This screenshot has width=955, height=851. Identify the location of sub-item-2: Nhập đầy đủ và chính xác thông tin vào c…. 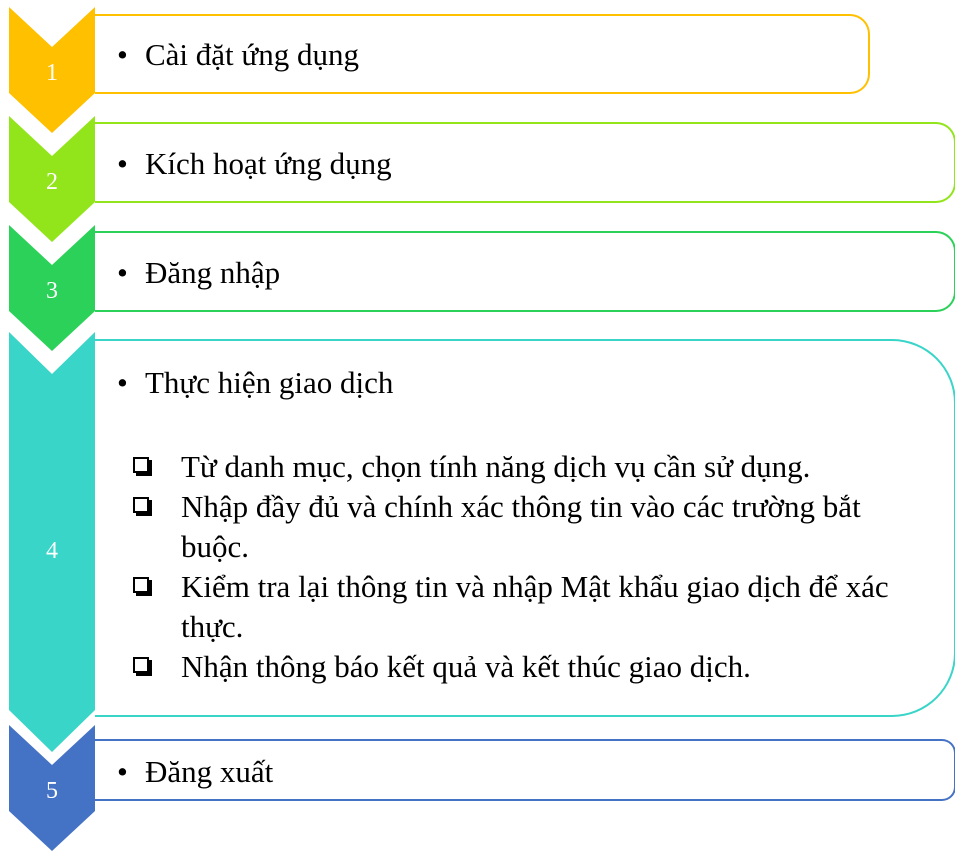
(531, 527).